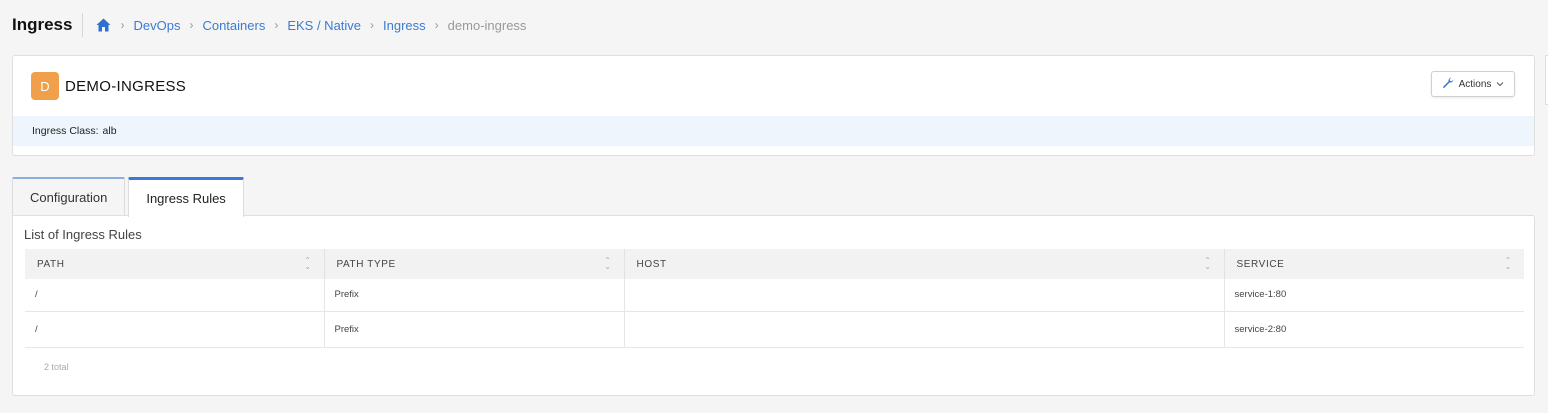  What do you see at coordinates (474, 264) in the screenshot?
I see `column-header-path-type: PATH TYPE ⌃ ⌄` at bounding box center [474, 264].